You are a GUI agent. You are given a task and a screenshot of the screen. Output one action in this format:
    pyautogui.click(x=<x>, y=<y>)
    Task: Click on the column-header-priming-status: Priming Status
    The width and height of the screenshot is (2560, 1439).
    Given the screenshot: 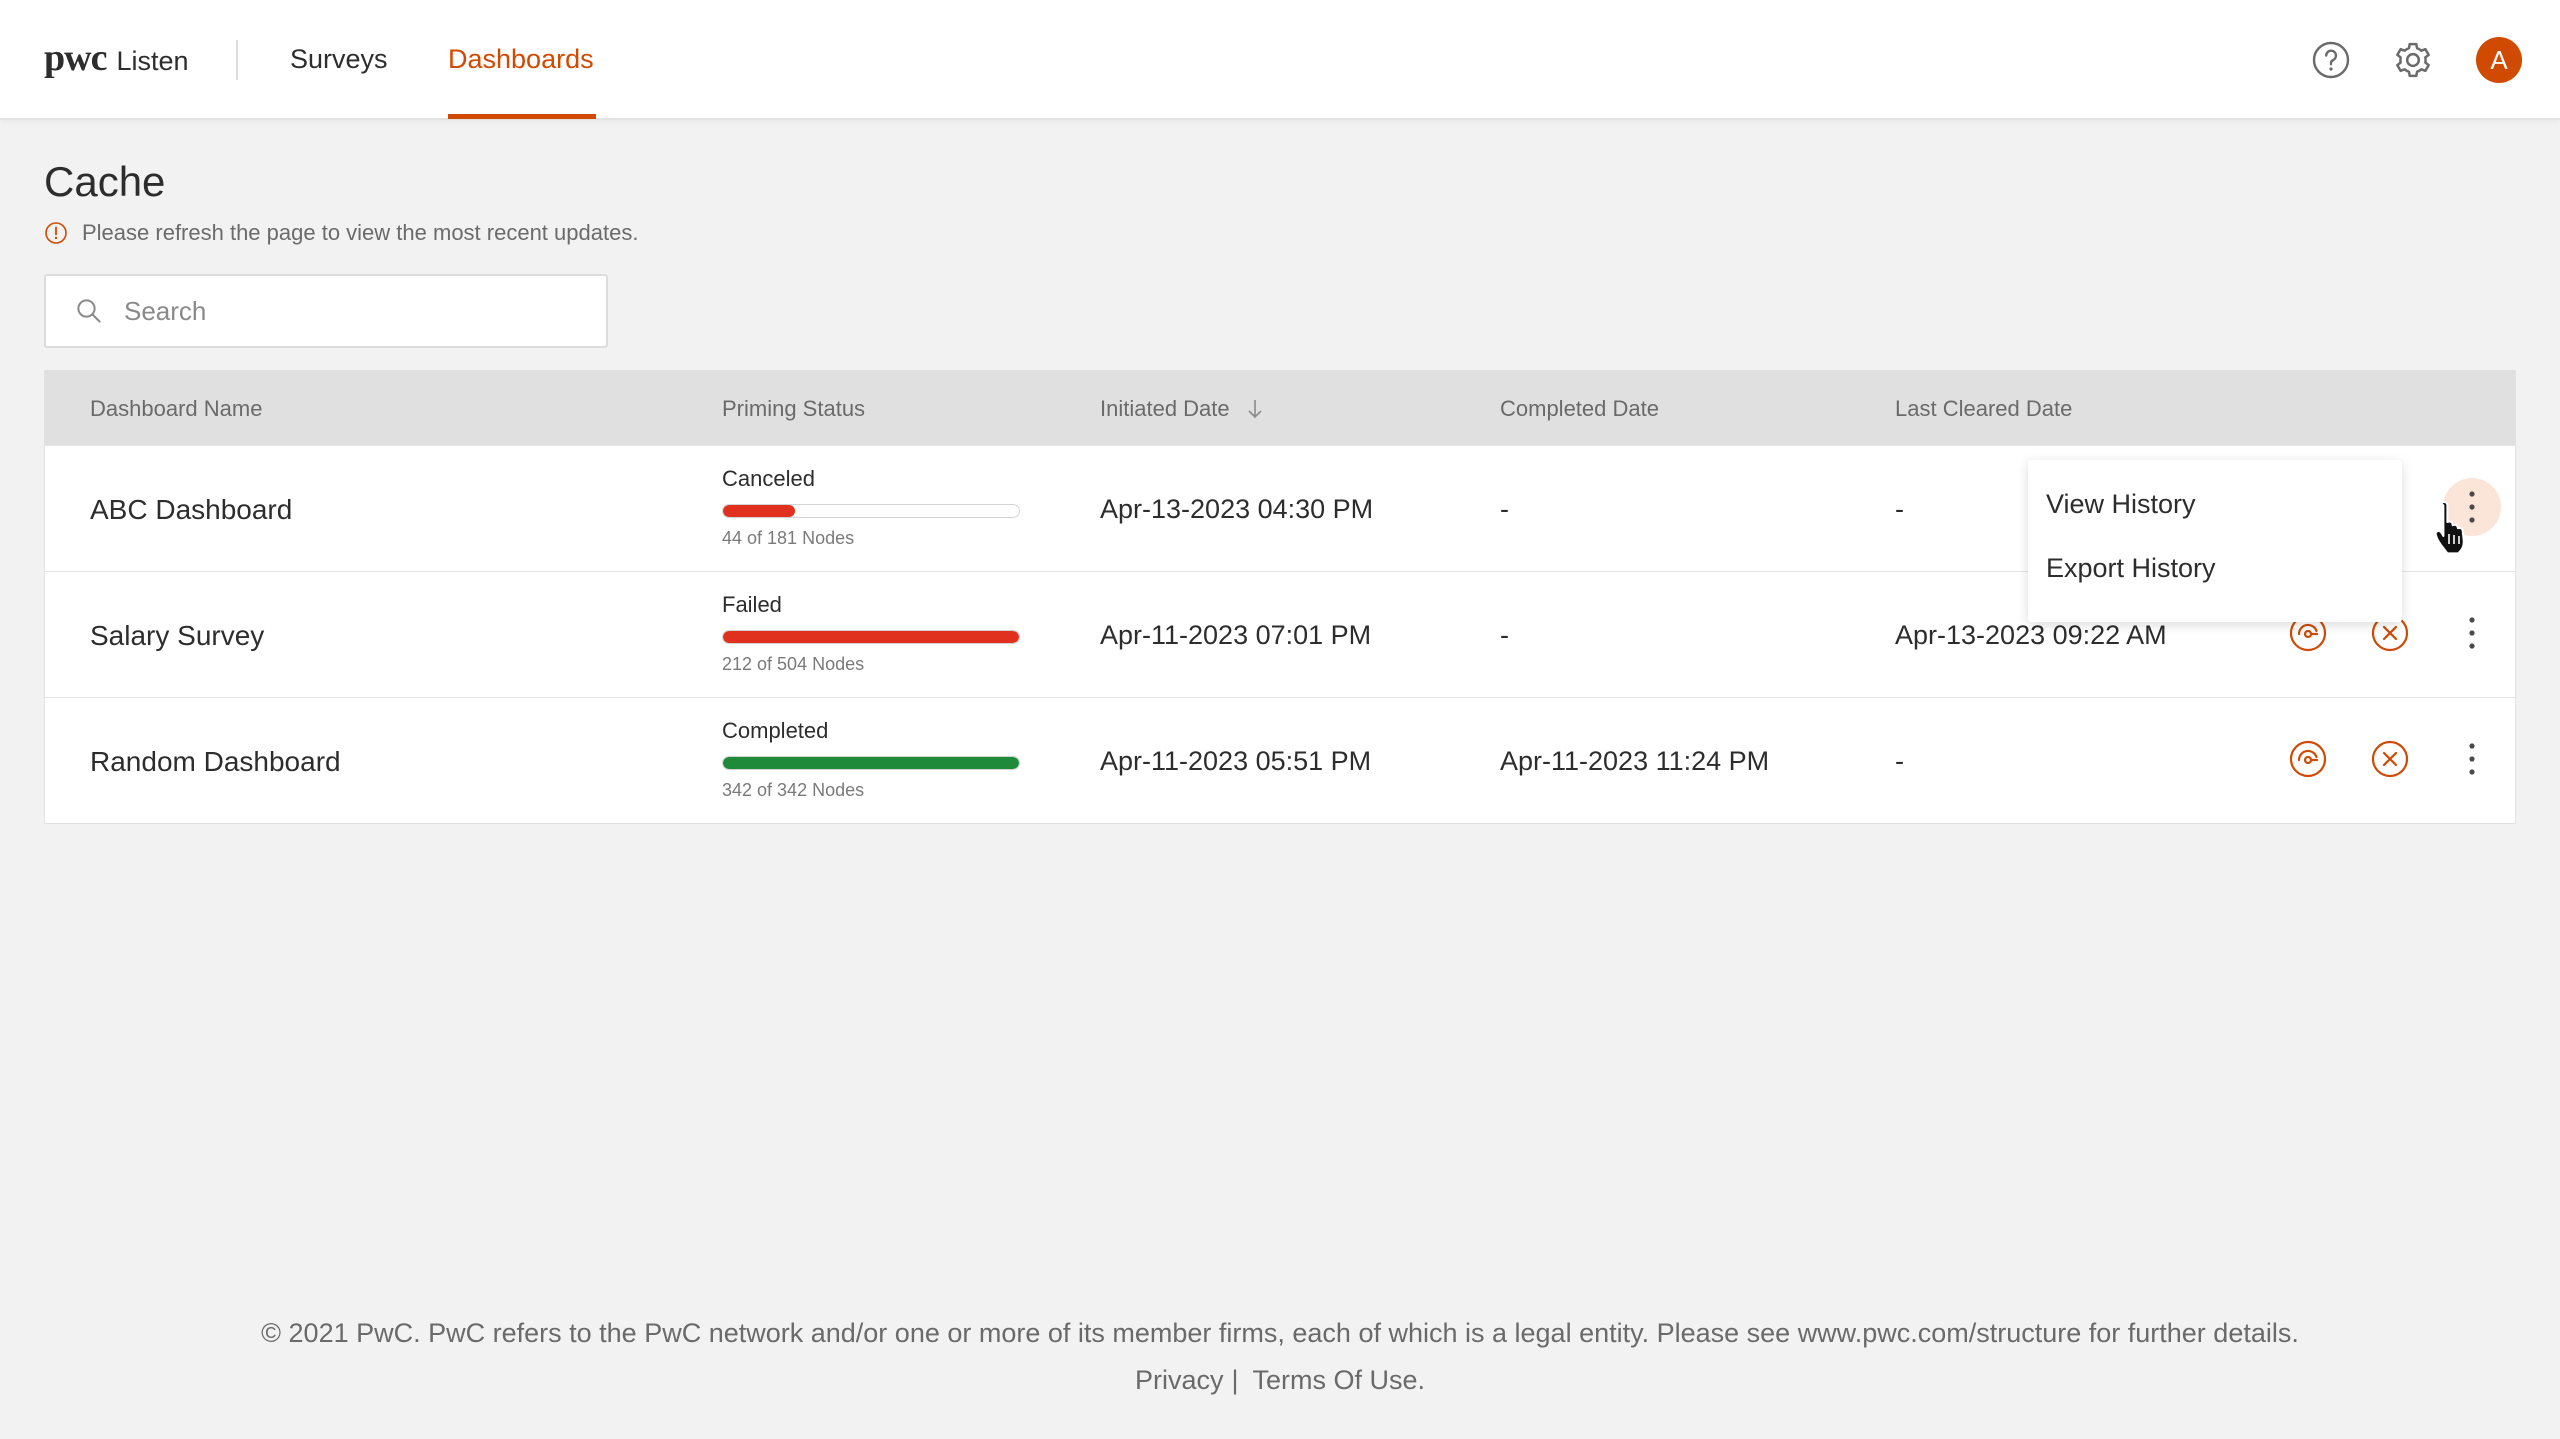 What is the action you would take?
    pyautogui.click(x=793, y=409)
    